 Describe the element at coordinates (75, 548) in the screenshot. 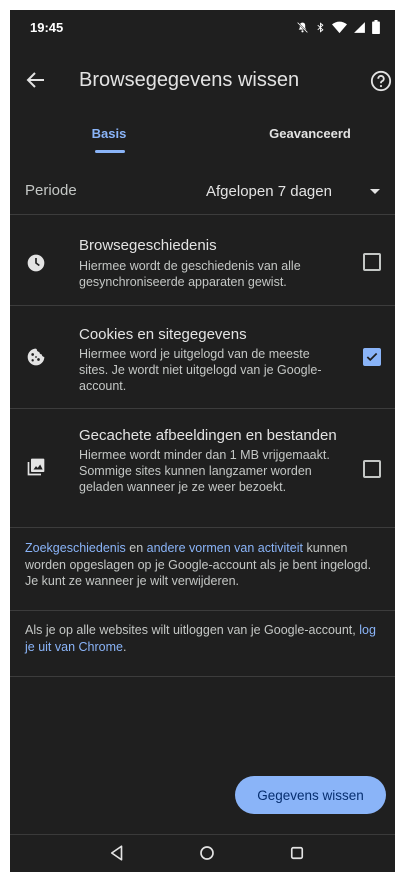

I see `link-search-history: Zoekgeschiedenis` at that location.